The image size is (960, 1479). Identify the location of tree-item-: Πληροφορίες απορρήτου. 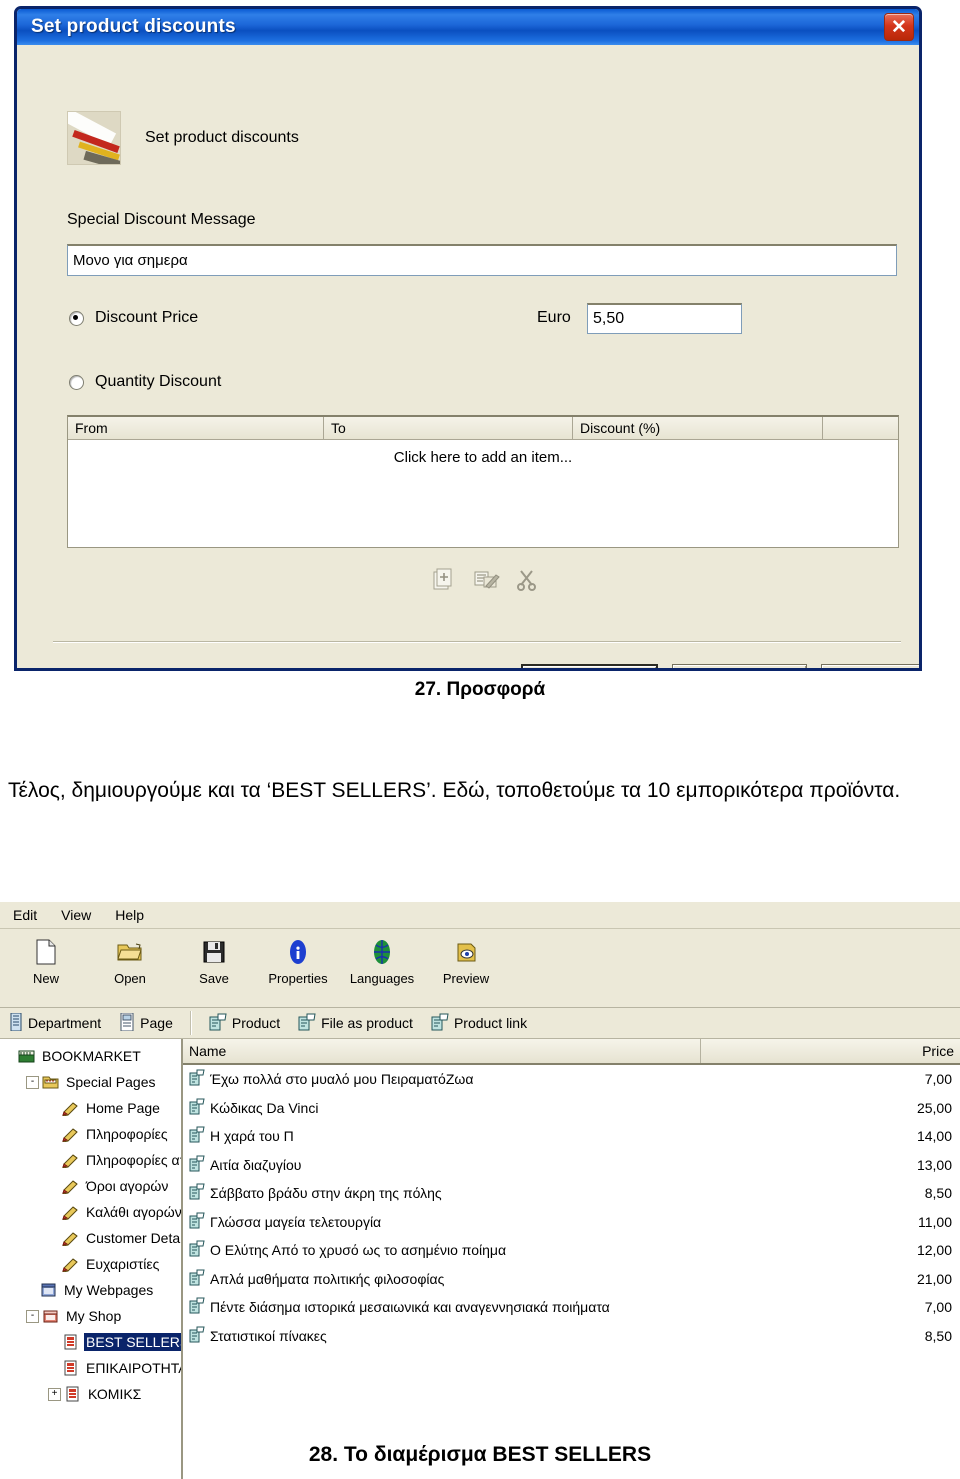
(92, 1160).